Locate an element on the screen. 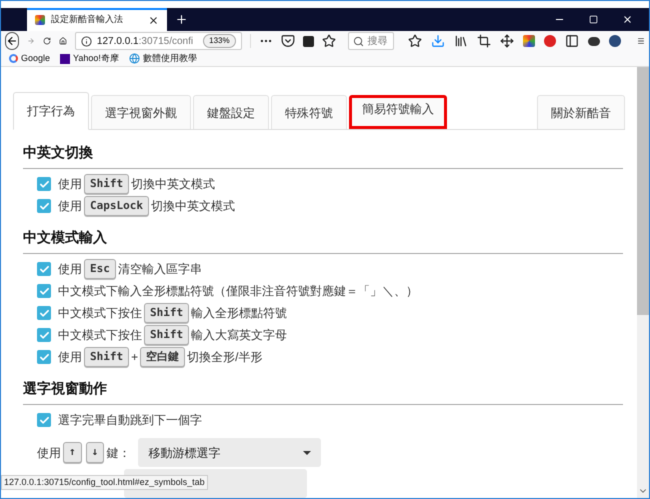 The width and height of the screenshot is (650, 499). search-placeholder: 搜尋 is located at coordinates (378, 41).